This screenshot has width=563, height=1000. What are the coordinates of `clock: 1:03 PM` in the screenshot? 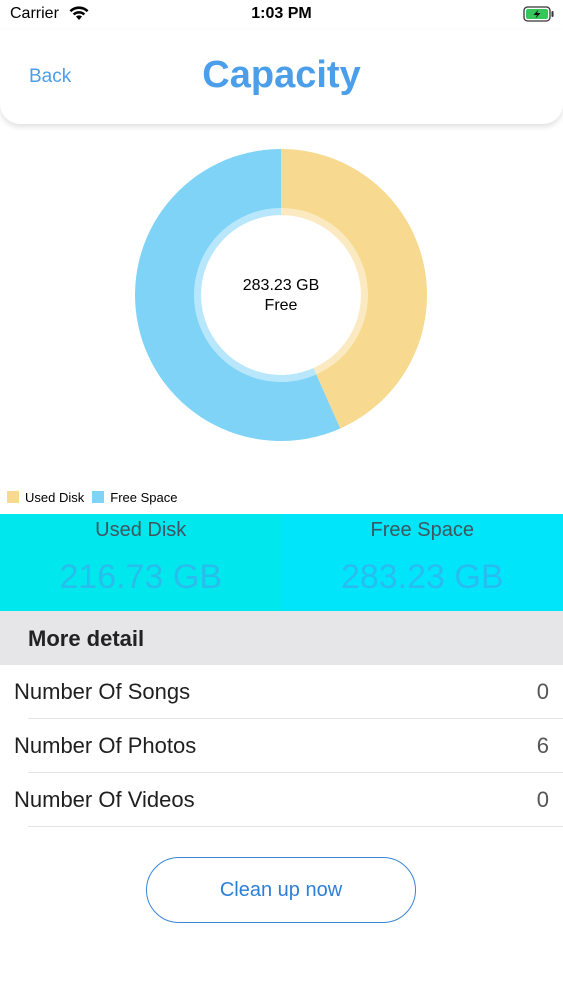 It's located at (281, 13).